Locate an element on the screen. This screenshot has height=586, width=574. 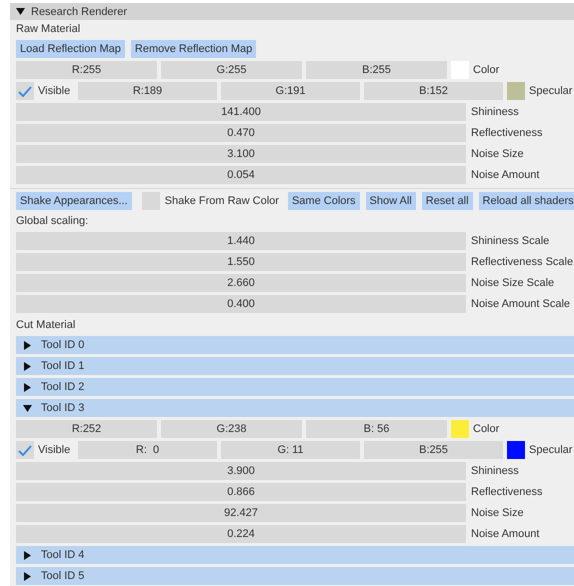
number-field: 0.054 is located at coordinates (241, 175).